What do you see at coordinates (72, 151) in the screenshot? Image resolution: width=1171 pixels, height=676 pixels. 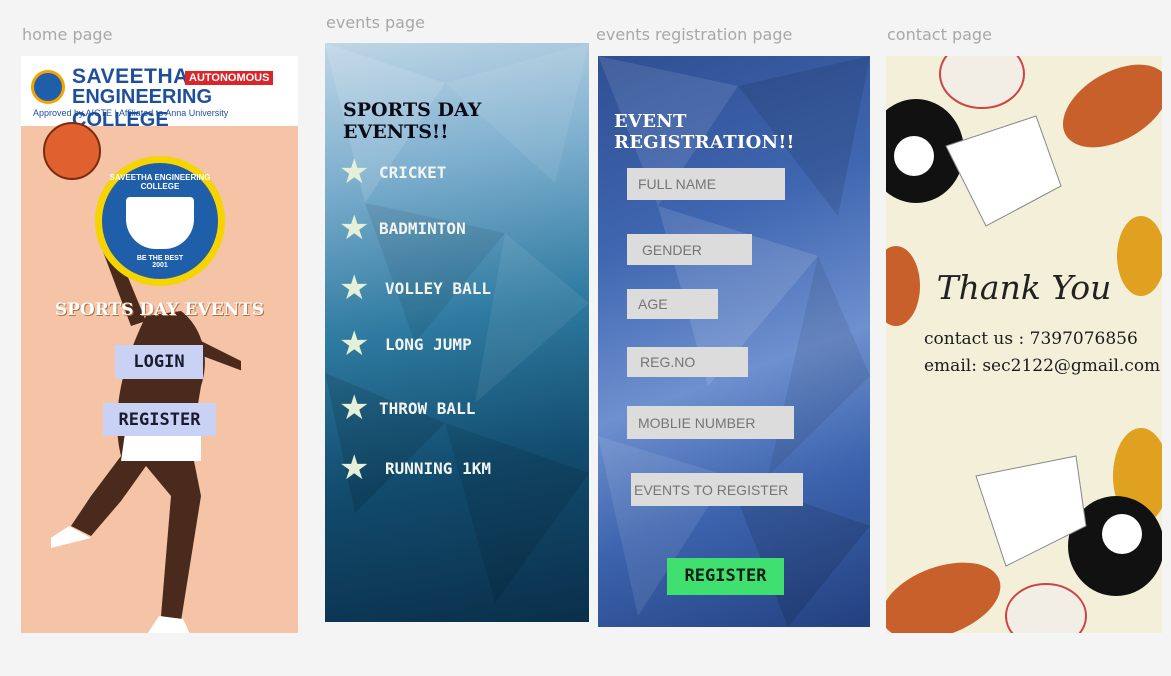 I see `basketball-icon` at bounding box center [72, 151].